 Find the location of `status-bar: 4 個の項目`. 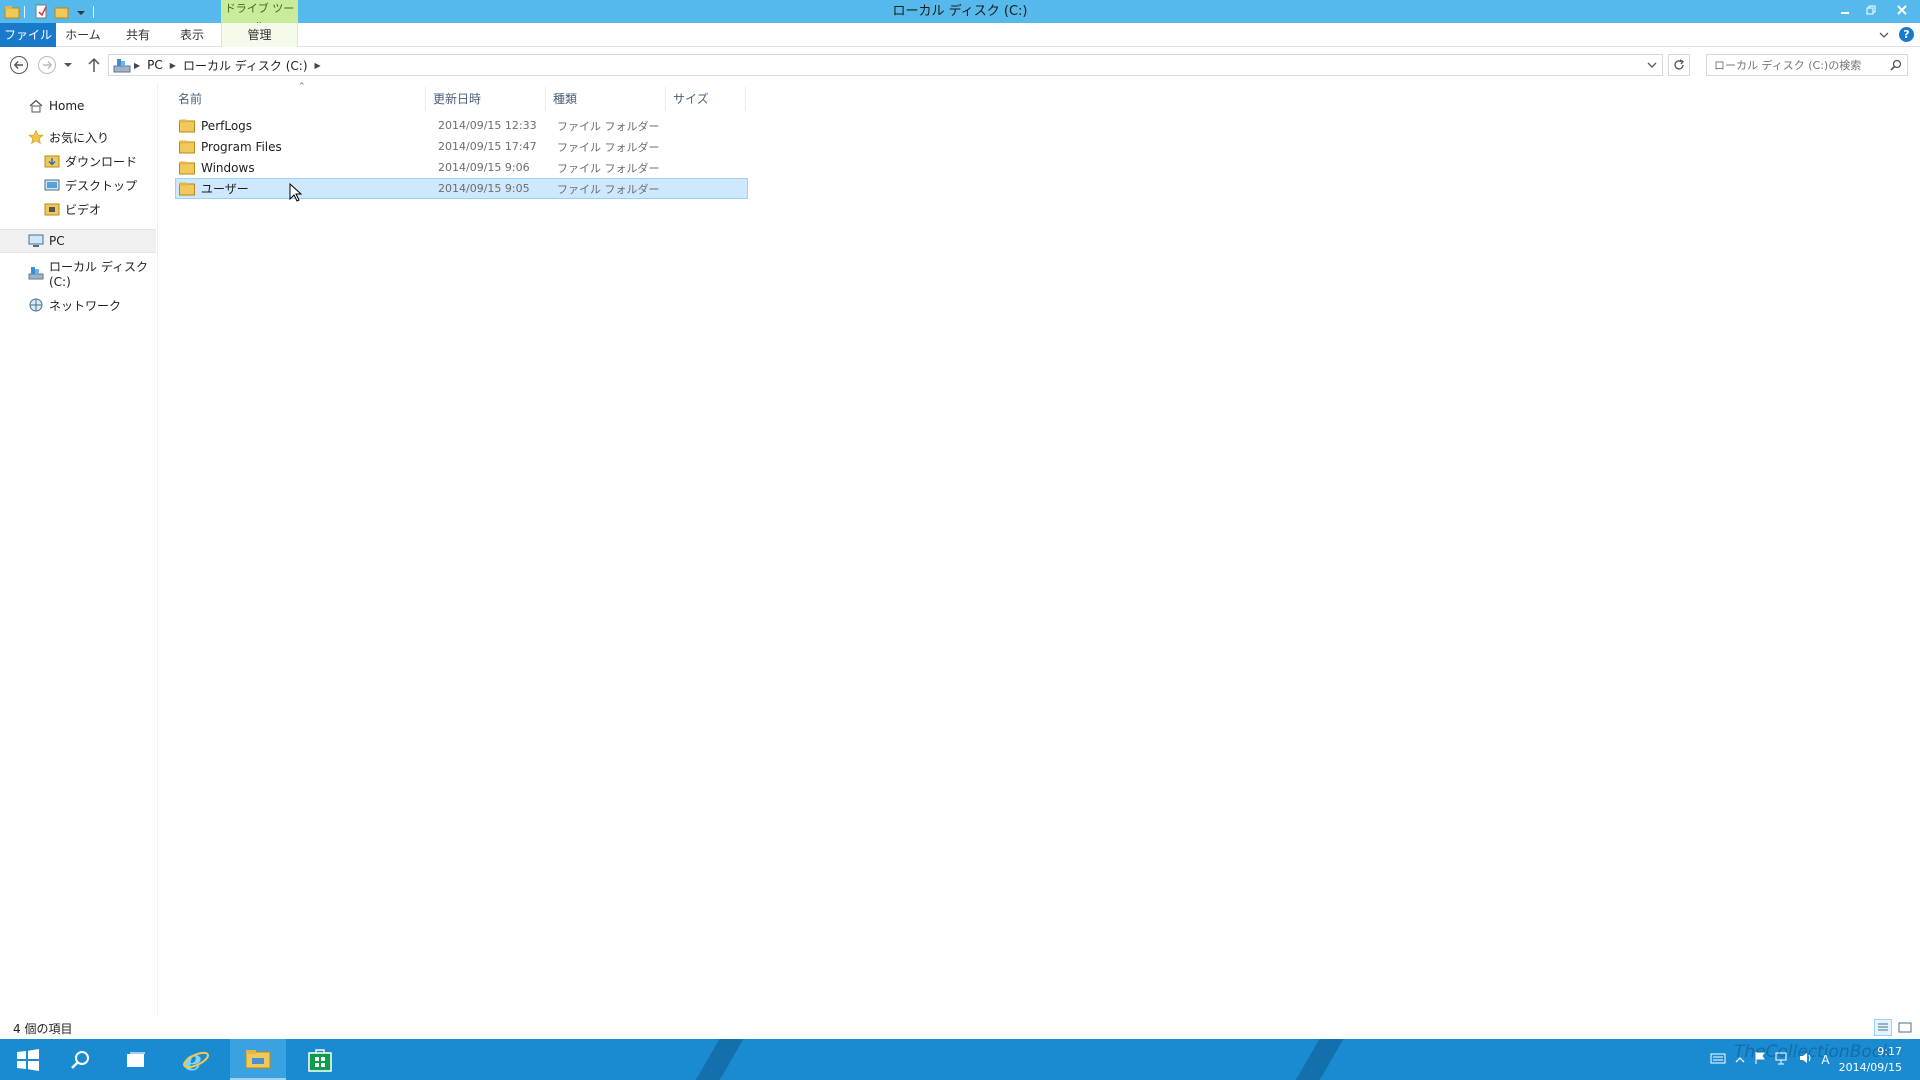

status-bar: 4 個の項目 is located at coordinates (960, 1027).